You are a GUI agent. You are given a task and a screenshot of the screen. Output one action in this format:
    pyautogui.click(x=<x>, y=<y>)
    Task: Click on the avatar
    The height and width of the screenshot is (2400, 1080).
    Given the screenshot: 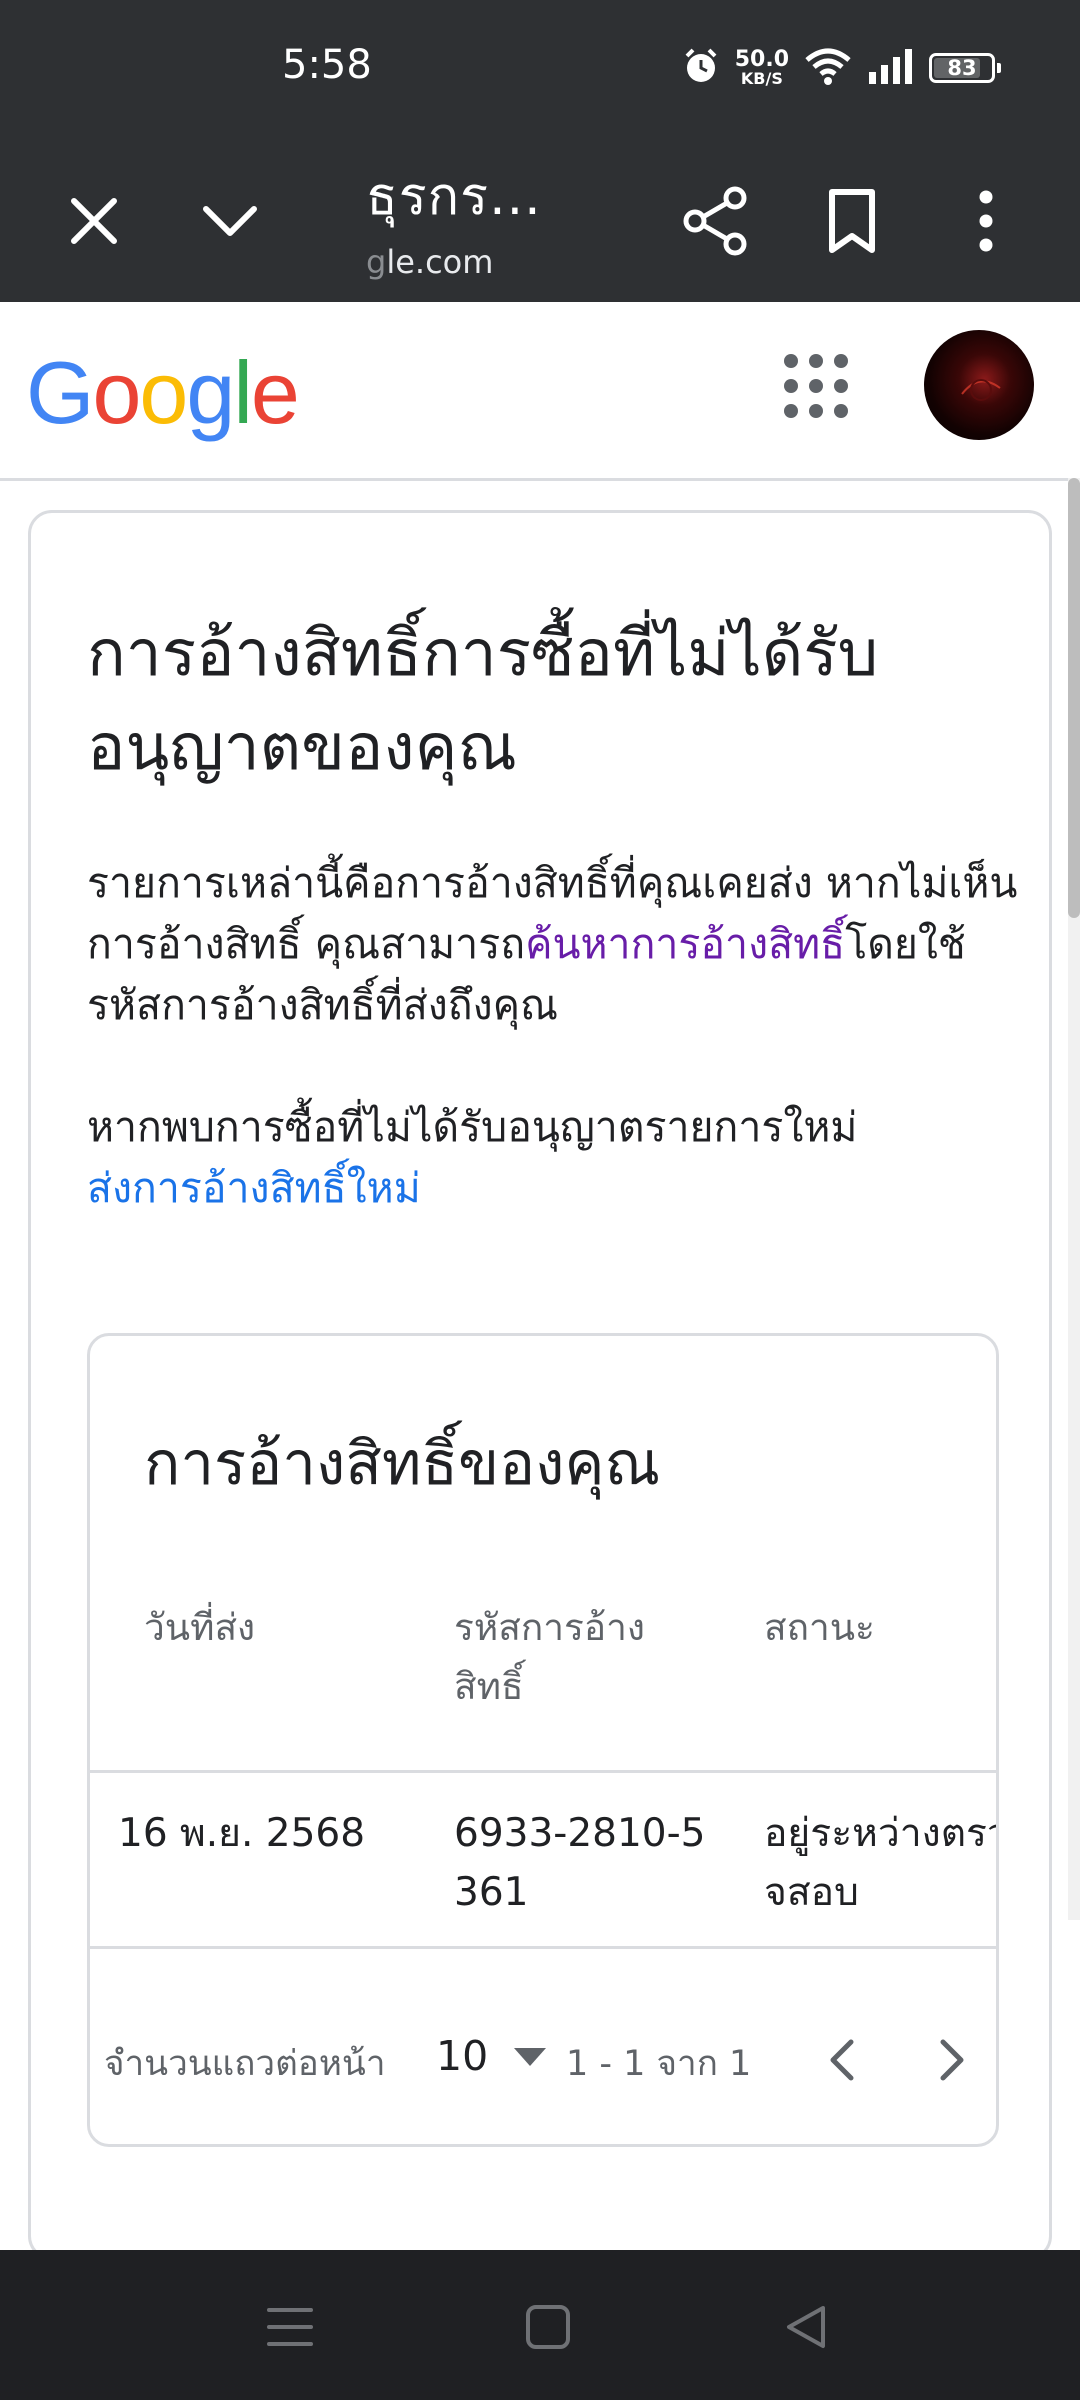 What is the action you would take?
    pyautogui.click(x=979, y=385)
    